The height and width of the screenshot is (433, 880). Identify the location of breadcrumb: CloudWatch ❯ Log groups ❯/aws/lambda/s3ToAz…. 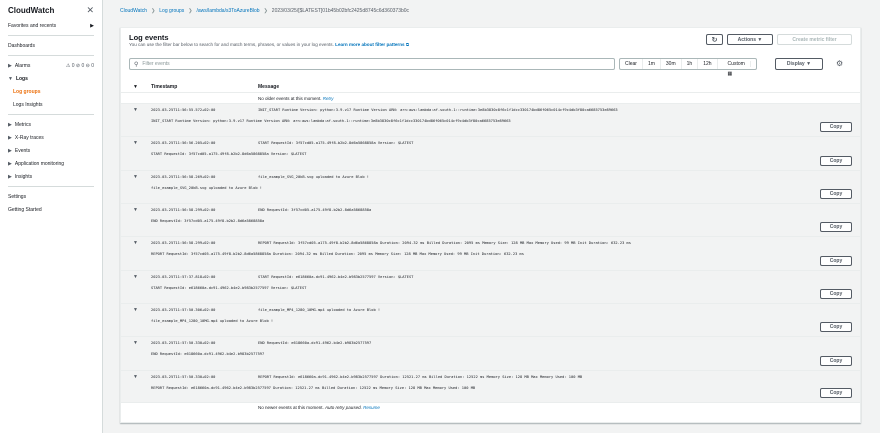
(264, 11).